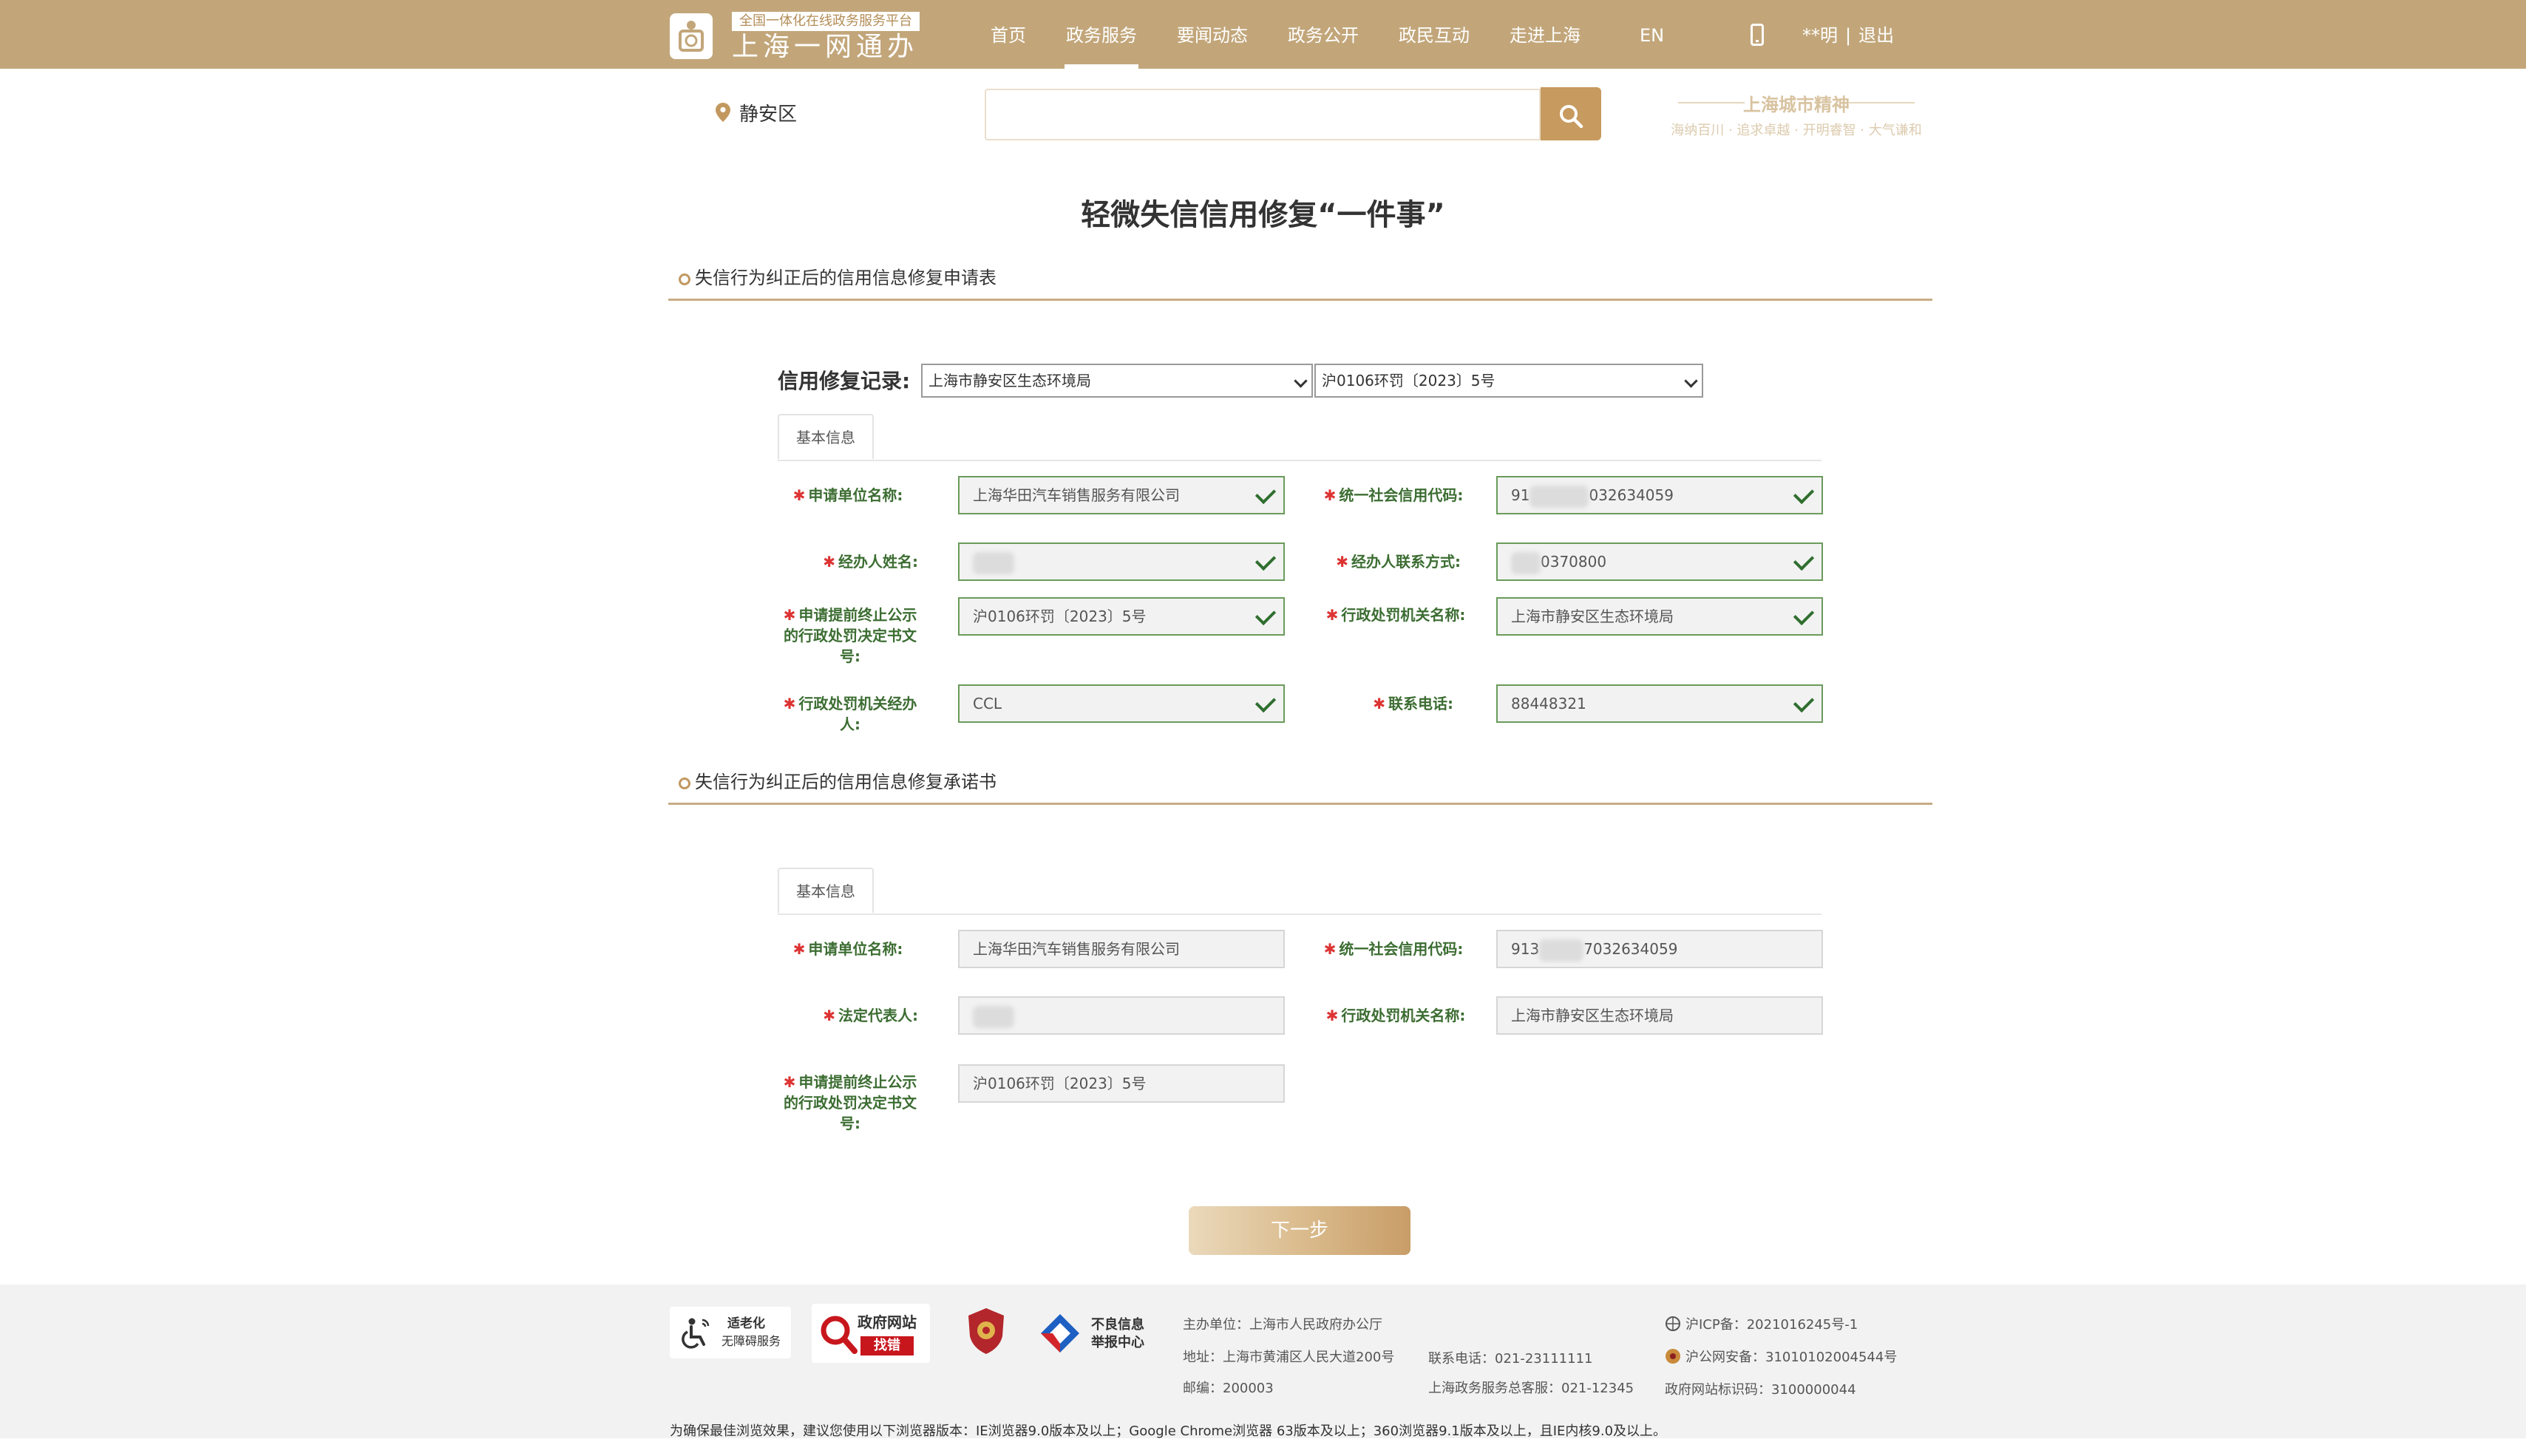 Image resolution: width=2526 pixels, height=1456 pixels. Describe the element at coordinates (1796, 103) in the screenshot. I see `city-spirit-title: 上海城市精神` at that location.